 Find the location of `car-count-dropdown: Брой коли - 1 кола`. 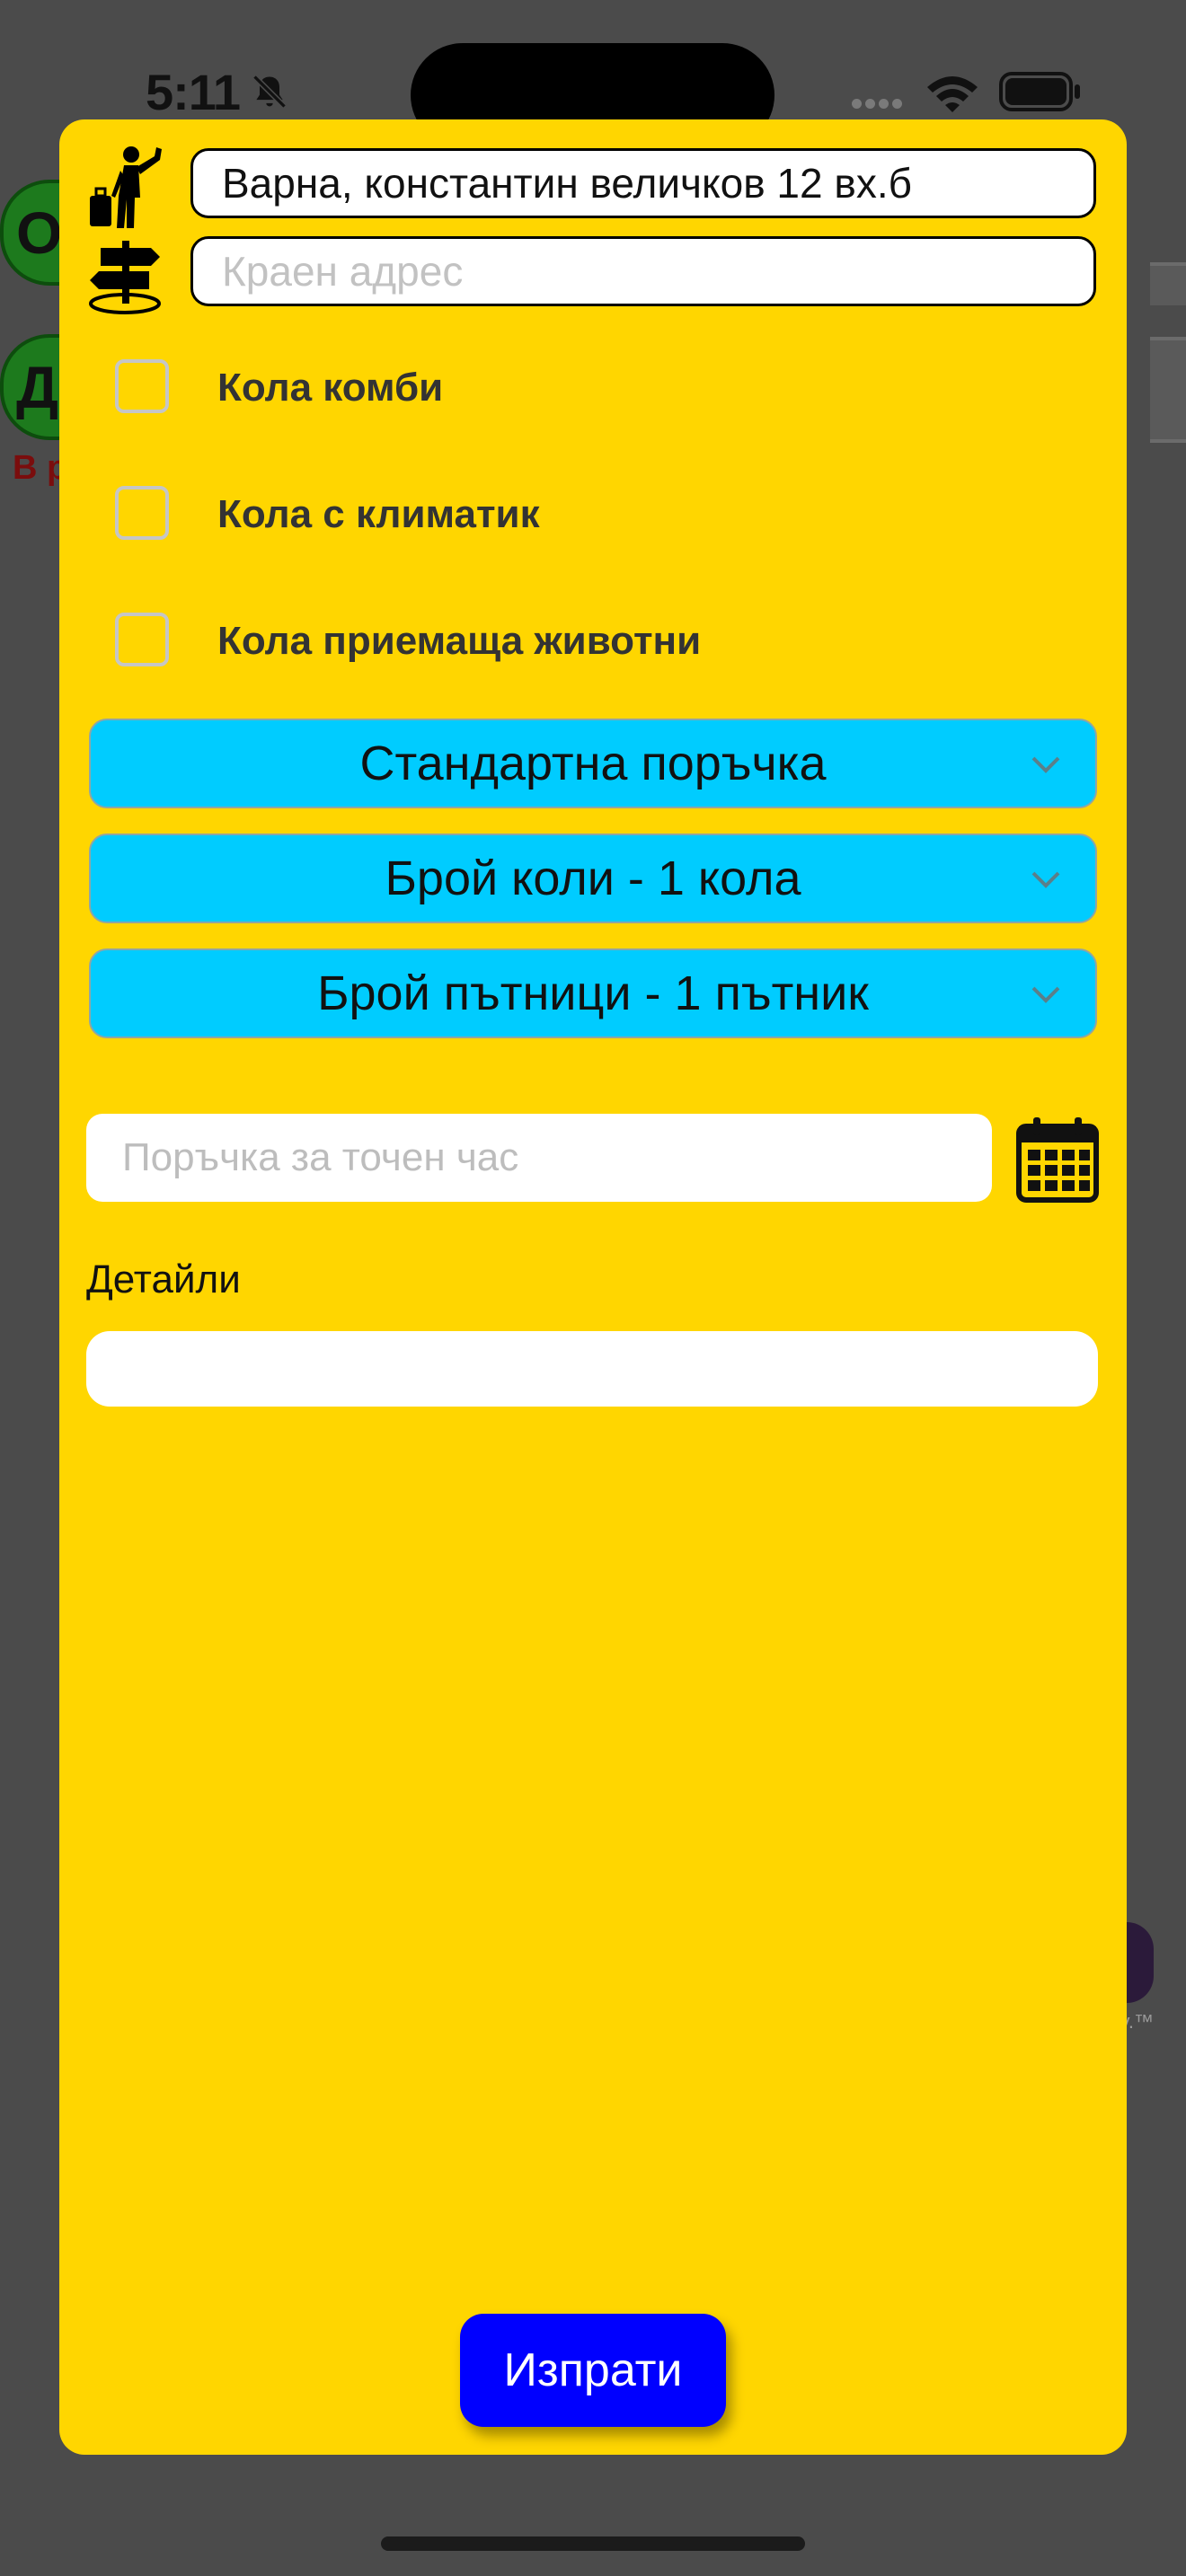

car-count-dropdown: Брой коли - 1 кола is located at coordinates (593, 878).